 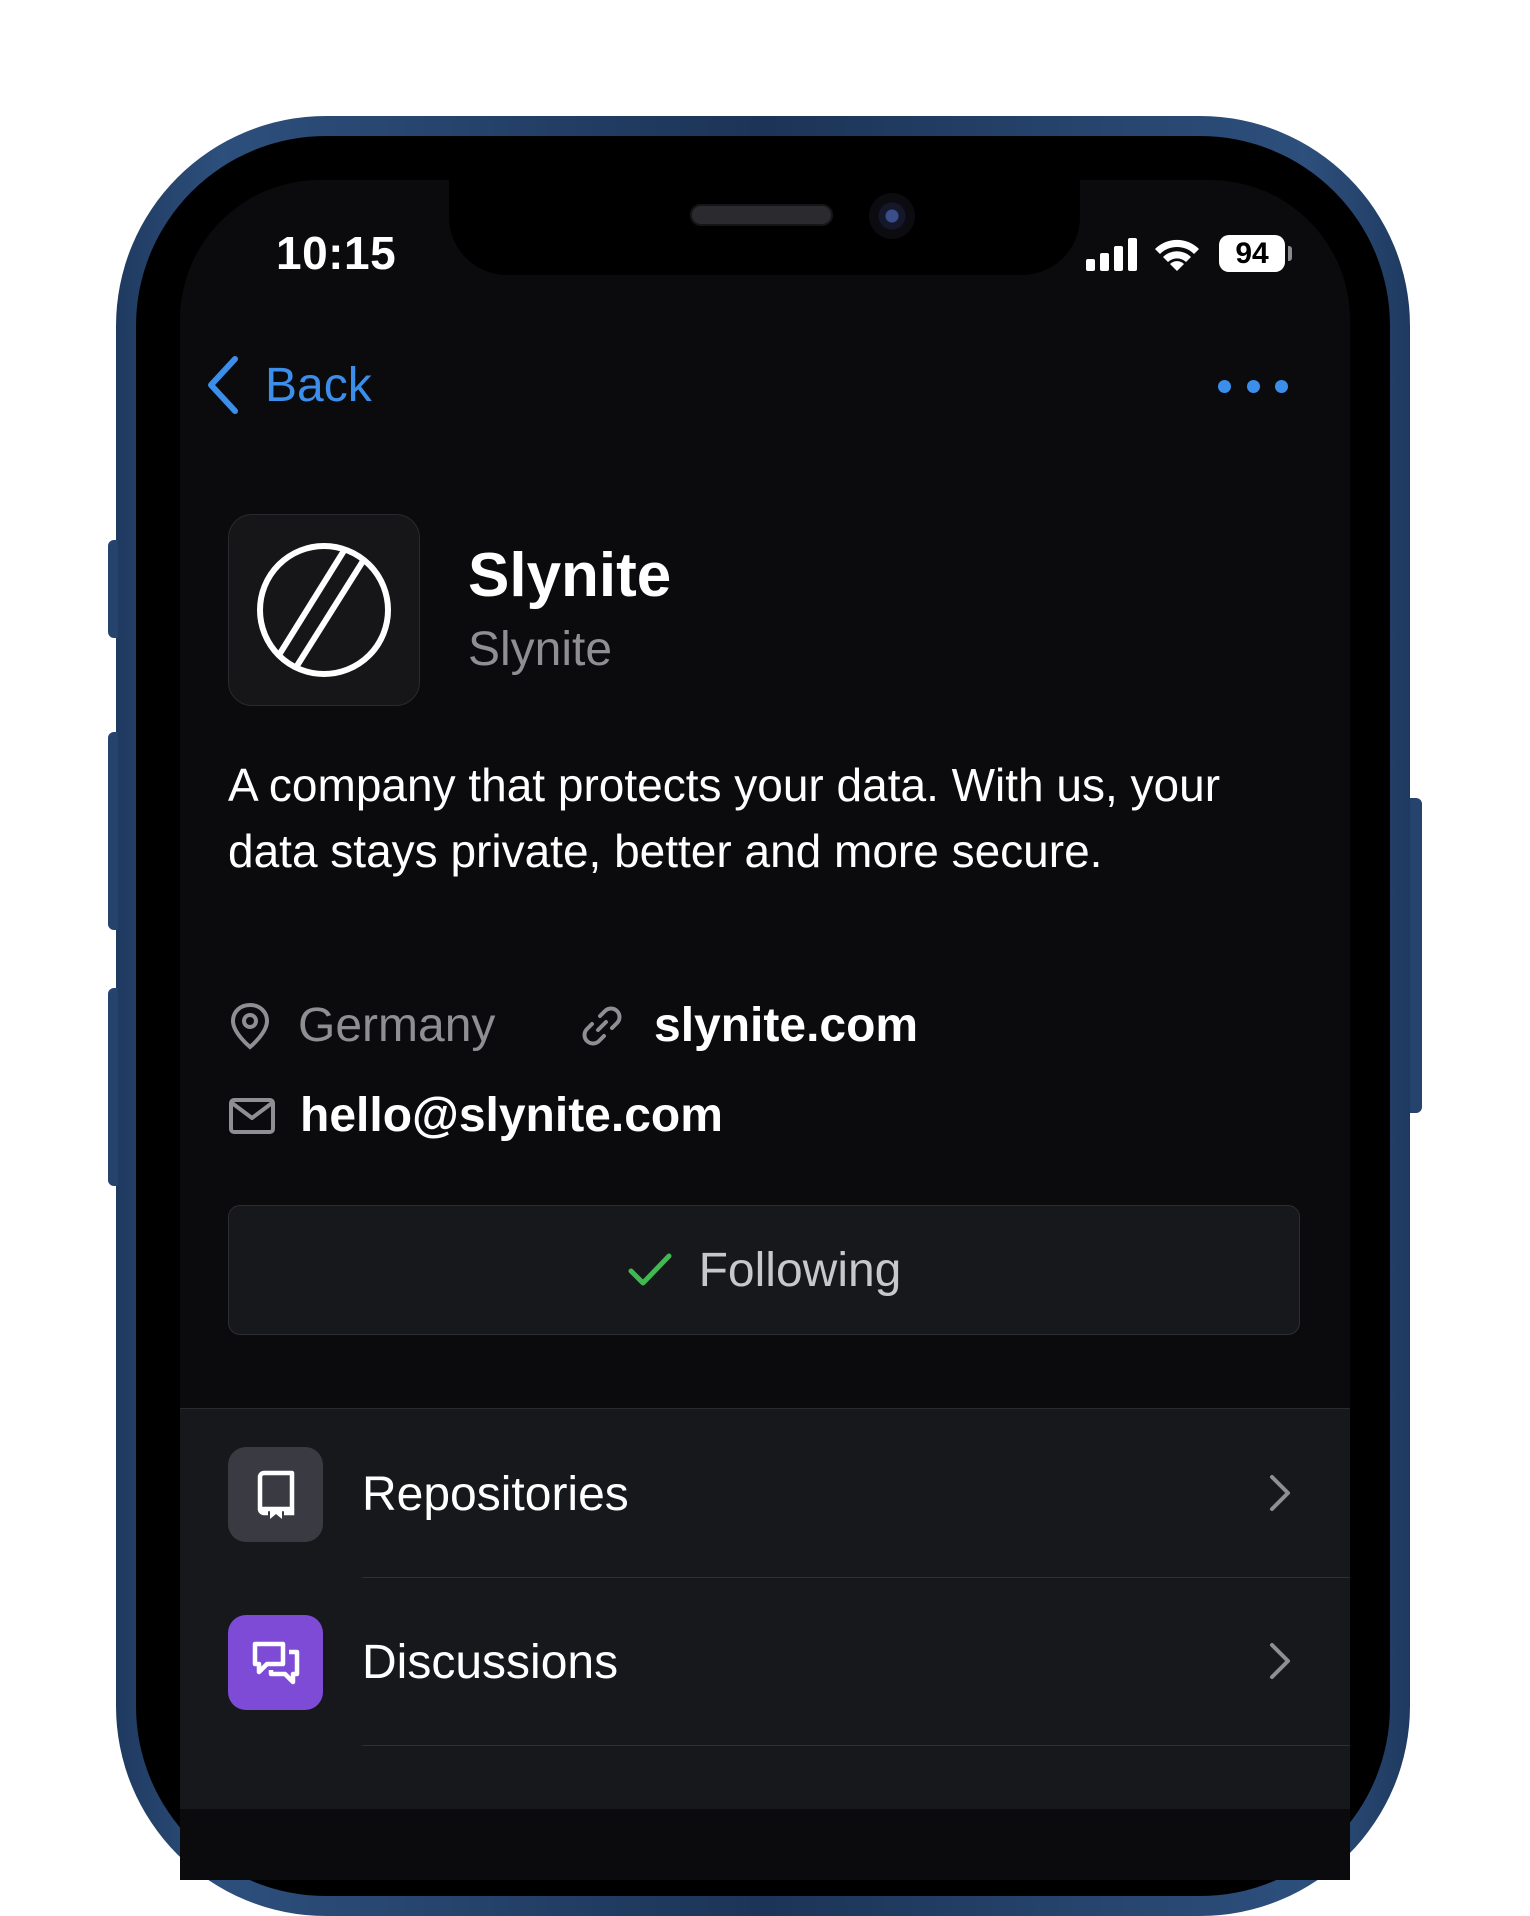 I want to click on repo-icon, so click(x=275, y=1494).